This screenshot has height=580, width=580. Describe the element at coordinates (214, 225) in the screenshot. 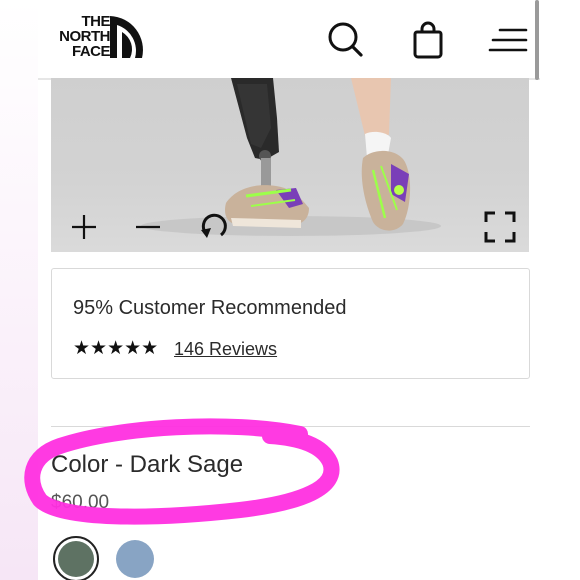

I see `rotate-icon` at that location.